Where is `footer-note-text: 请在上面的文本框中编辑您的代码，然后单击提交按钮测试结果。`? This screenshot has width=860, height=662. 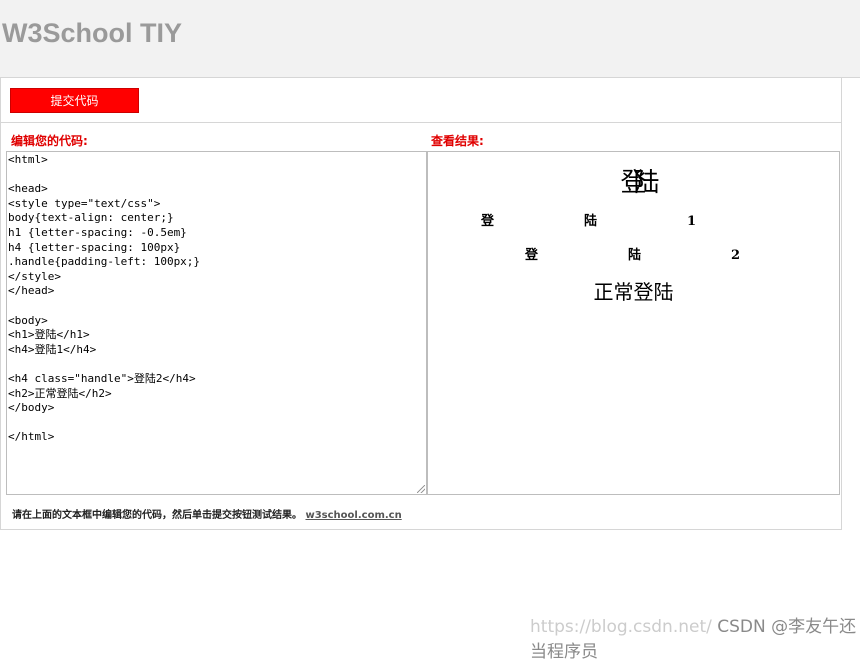 footer-note-text: 请在上面的文本框中编辑您的代码，然后单击提交按钮测试结果。 is located at coordinates (157, 515).